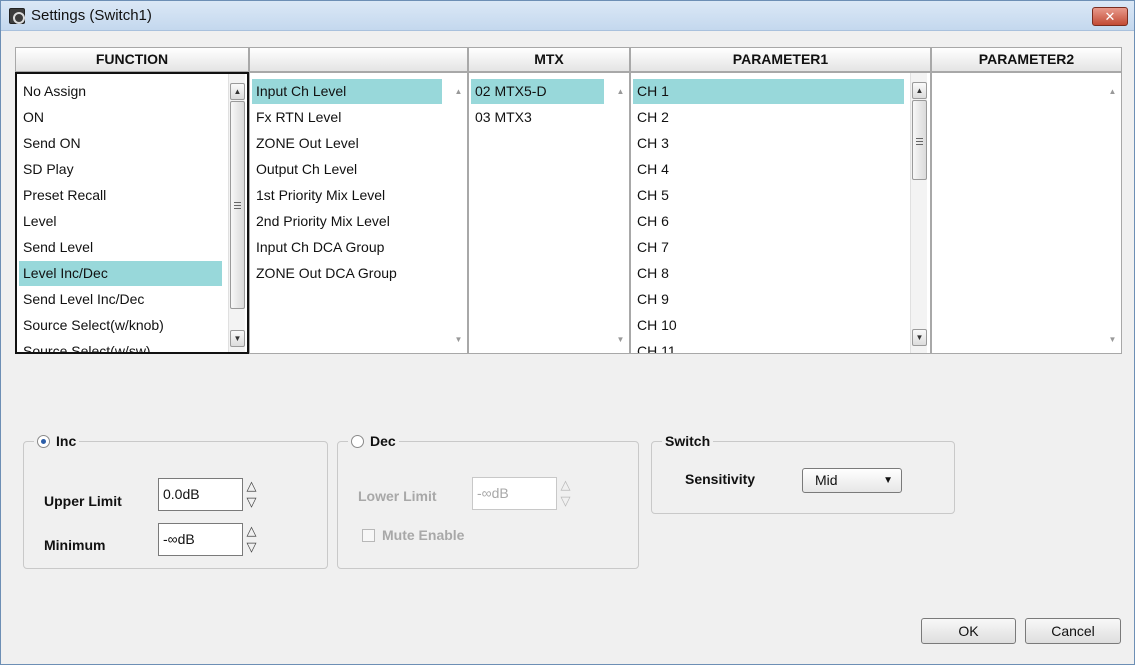 The height and width of the screenshot is (665, 1135). I want to click on list-item: Output Ch Level, so click(347, 169).